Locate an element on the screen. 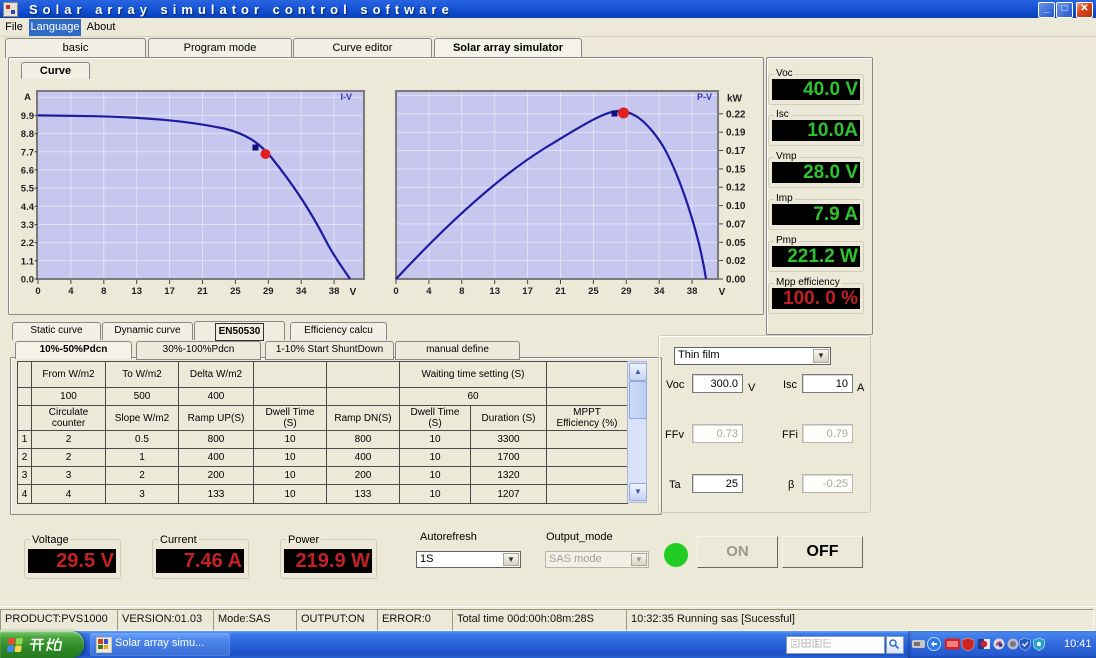 This screenshot has height=658, width=1096. svg-text: 0.22 is located at coordinates (736, 114).